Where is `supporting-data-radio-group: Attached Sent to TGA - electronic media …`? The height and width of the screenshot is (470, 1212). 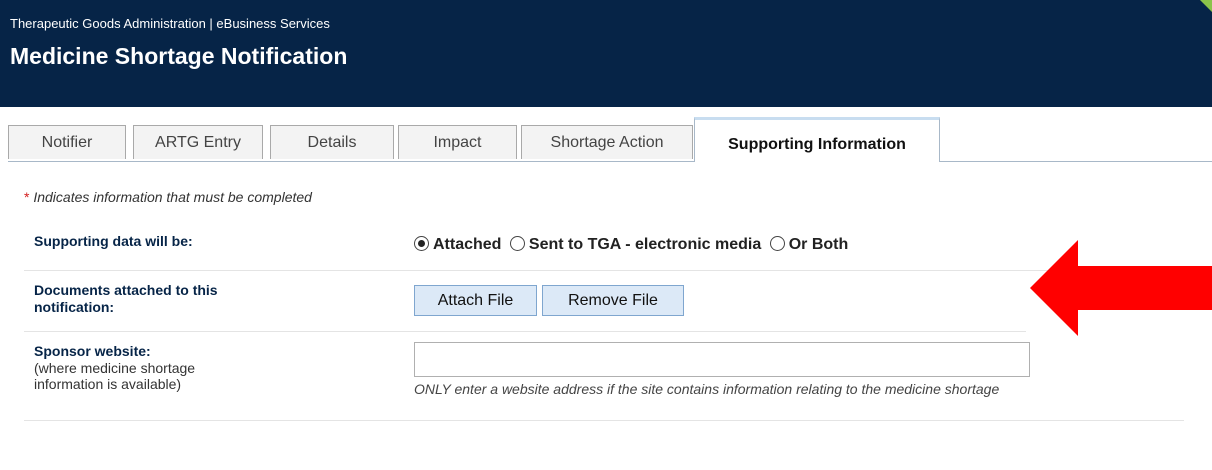 supporting-data-radio-group: Attached Sent to TGA - electronic media … is located at coordinates (633, 245).